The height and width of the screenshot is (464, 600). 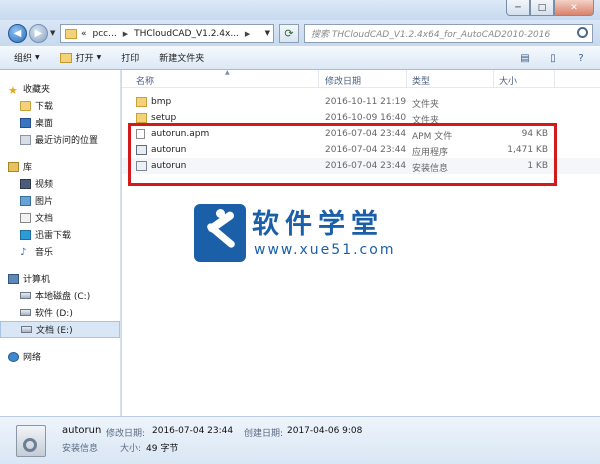 What do you see at coordinates (193, 431) in the screenshot?
I see `details-modified-value: 2016-07-04 23:44` at bounding box center [193, 431].